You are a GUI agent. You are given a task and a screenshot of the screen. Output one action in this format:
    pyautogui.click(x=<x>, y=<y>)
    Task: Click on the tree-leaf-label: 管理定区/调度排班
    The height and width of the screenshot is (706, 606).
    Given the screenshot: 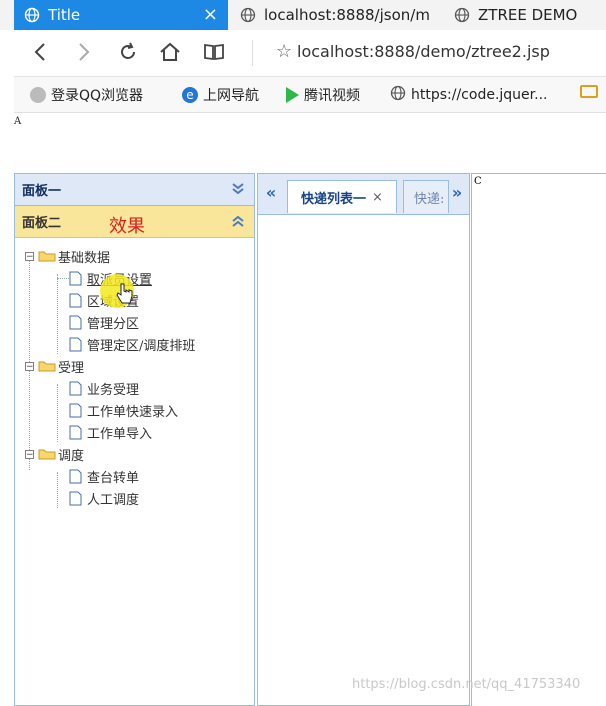 What is the action you would take?
    pyautogui.click(x=141, y=346)
    